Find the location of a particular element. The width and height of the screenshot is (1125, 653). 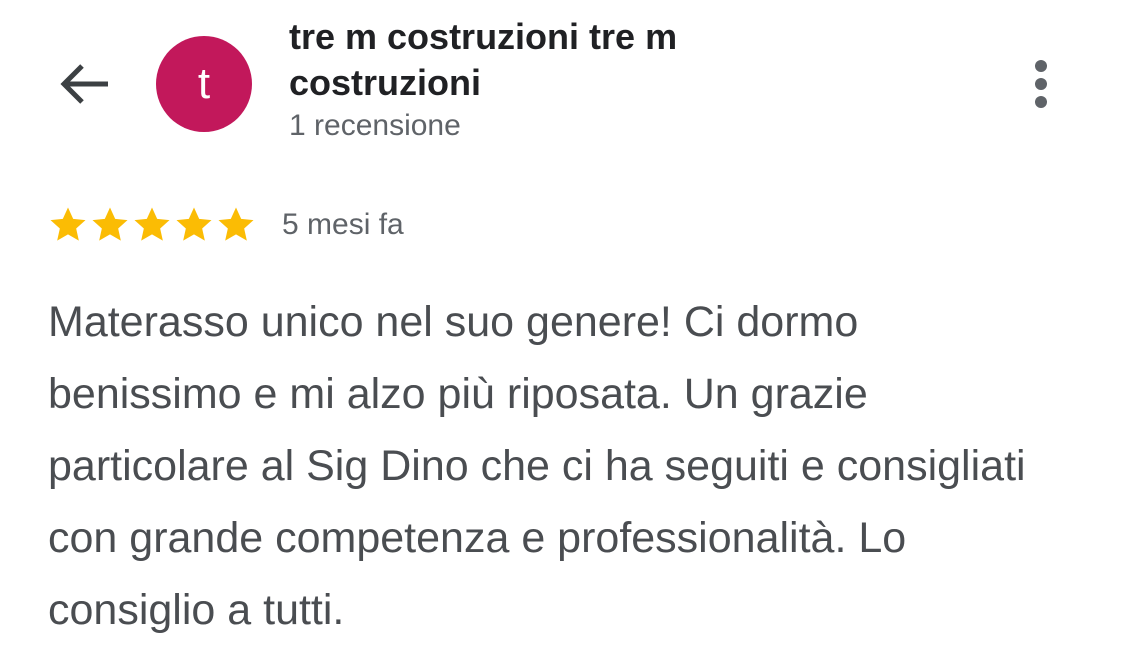

more-vert-icon is located at coordinates (1041, 66).